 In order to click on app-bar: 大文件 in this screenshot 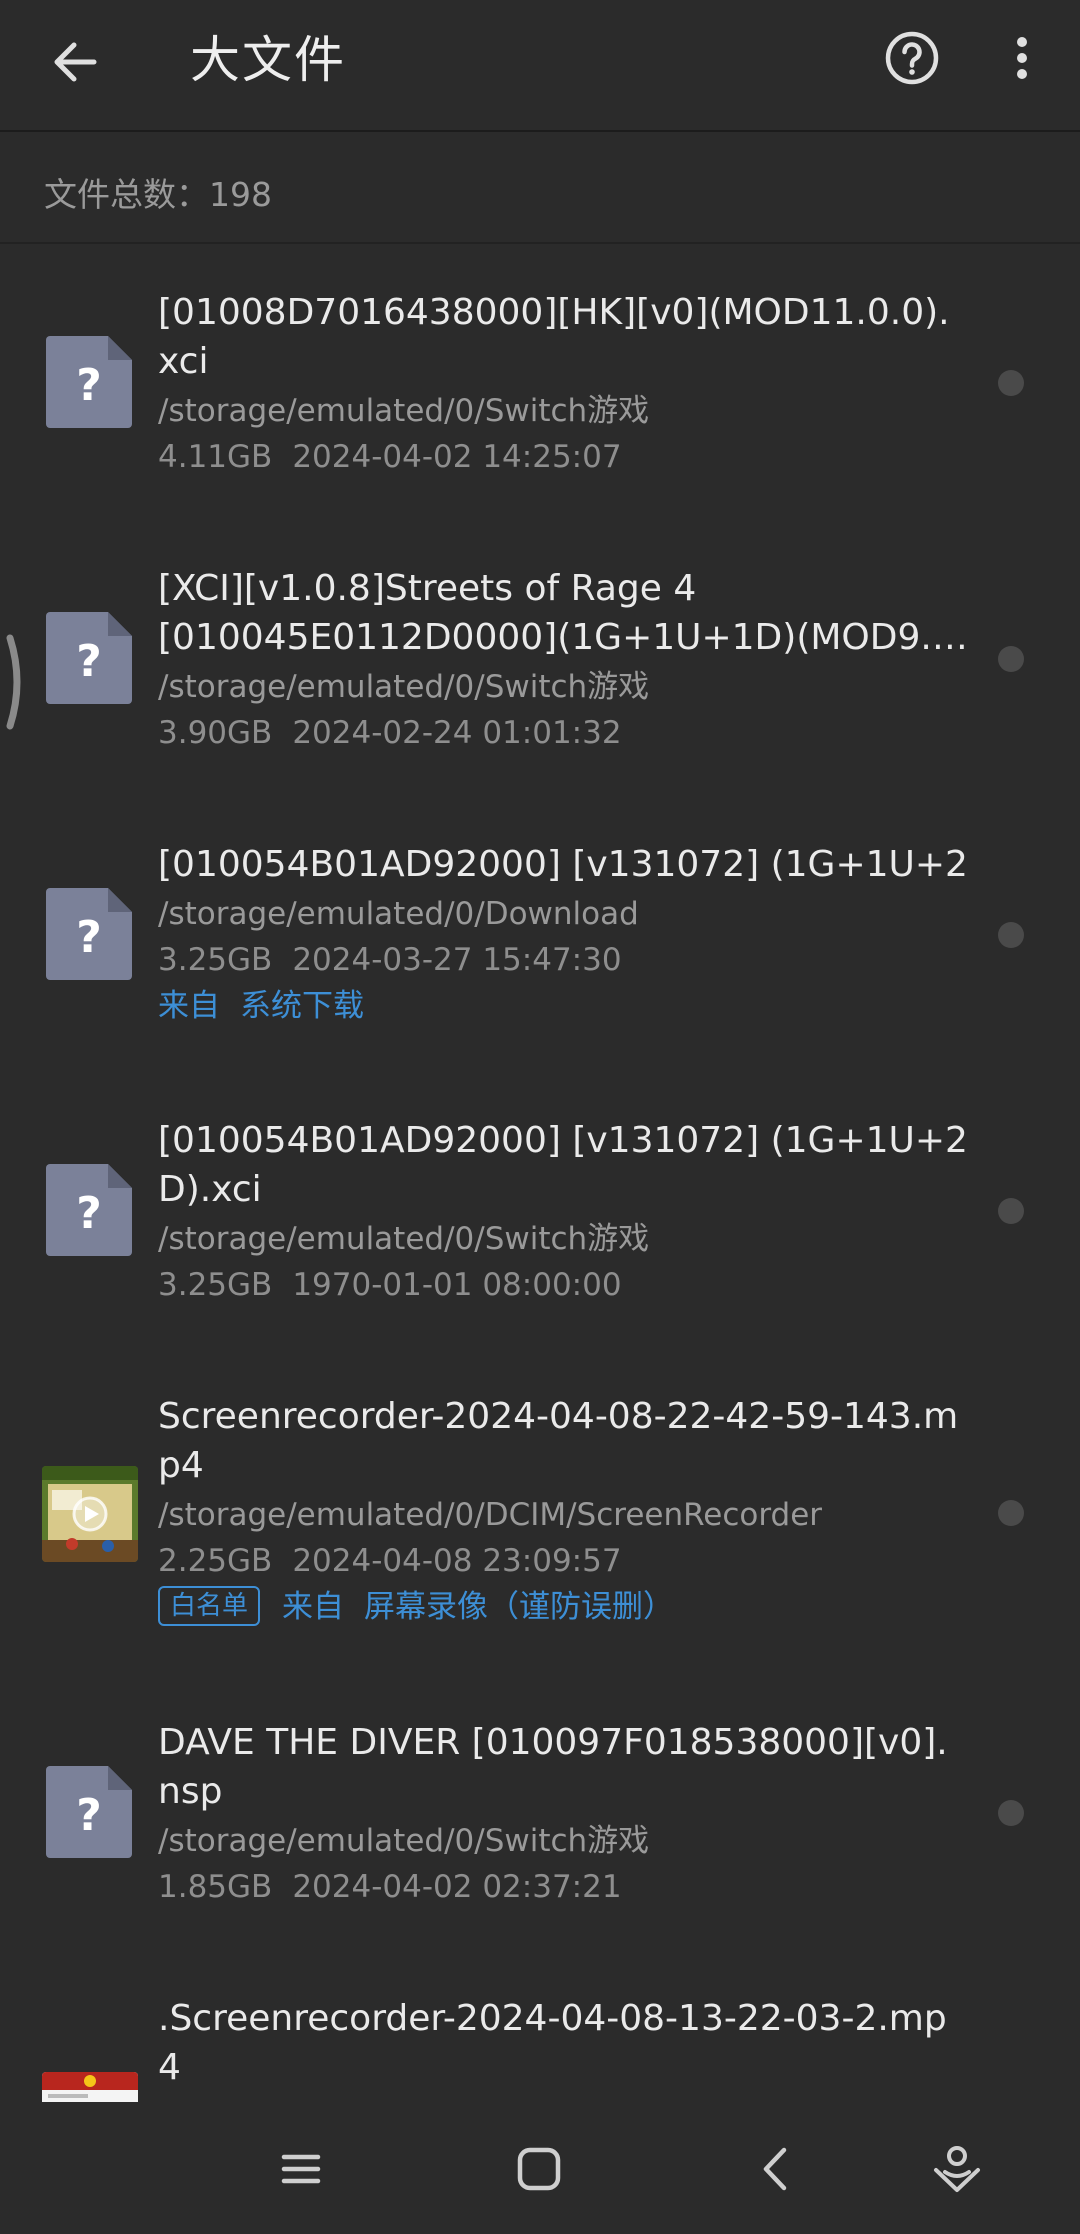, I will do `click(540, 66)`.